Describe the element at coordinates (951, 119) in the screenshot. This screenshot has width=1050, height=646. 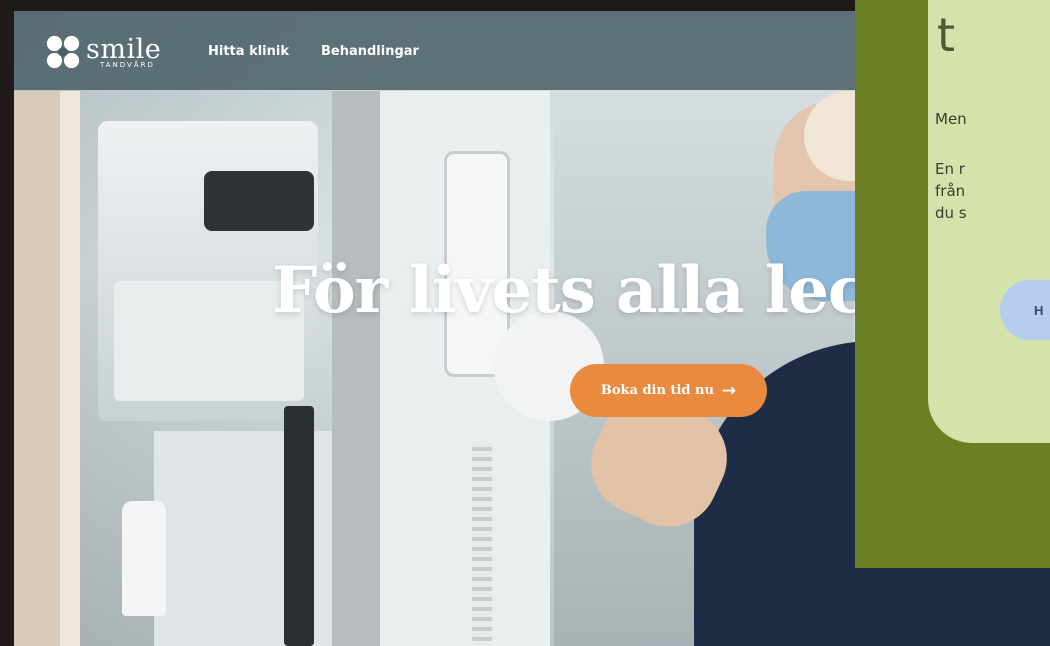
I see `overlay-text-line: Men` at that location.